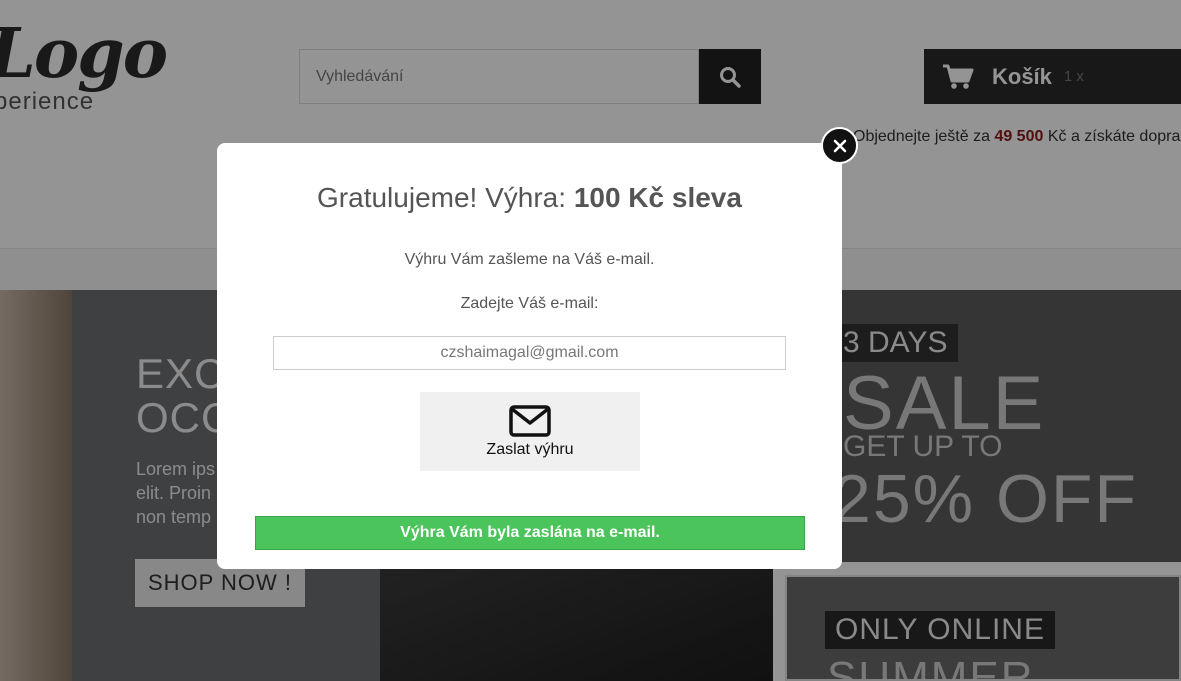  Describe the element at coordinates (530, 449) in the screenshot. I see `send-prize-label: Zaslat výhru` at that location.